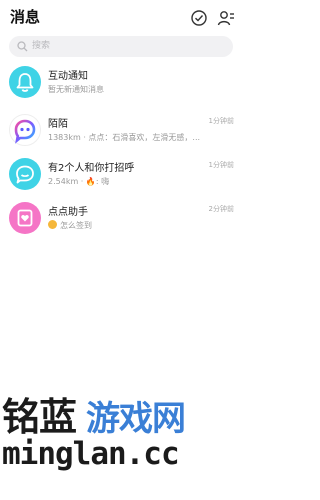 This screenshot has width=320, height=500. What do you see at coordinates (121, 178) in the screenshot?
I see `list-item-greetings: 有2个人和你打招呼 2.54km · 🔥: 嗨 1分钟前` at bounding box center [121, 178].